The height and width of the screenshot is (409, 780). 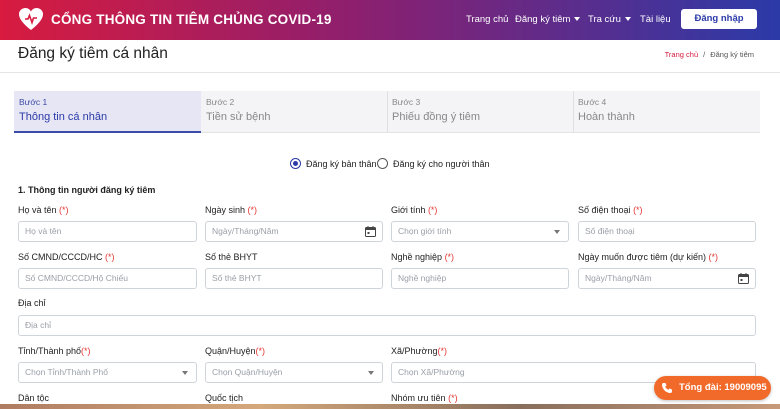 I want to click on step-personal-info: Bước 1 Thông tin cá nhân, so click(x=107, y=112).